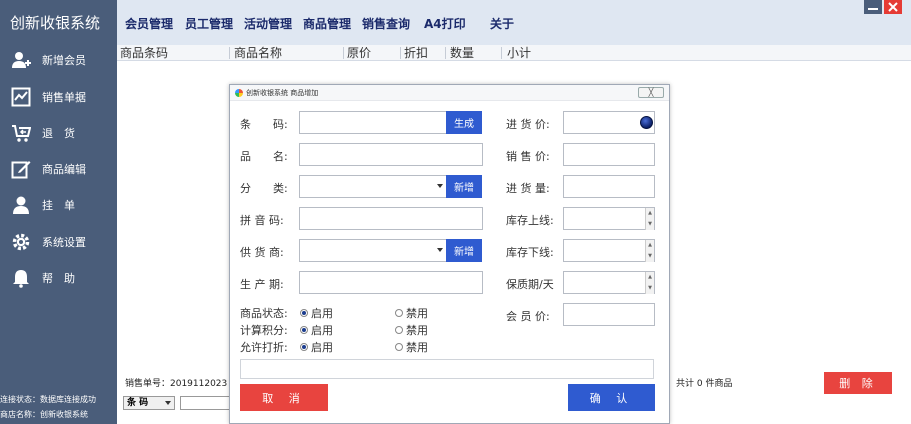  I want to click on sidebar-item-settings: 系统设置, so click(60, 242).